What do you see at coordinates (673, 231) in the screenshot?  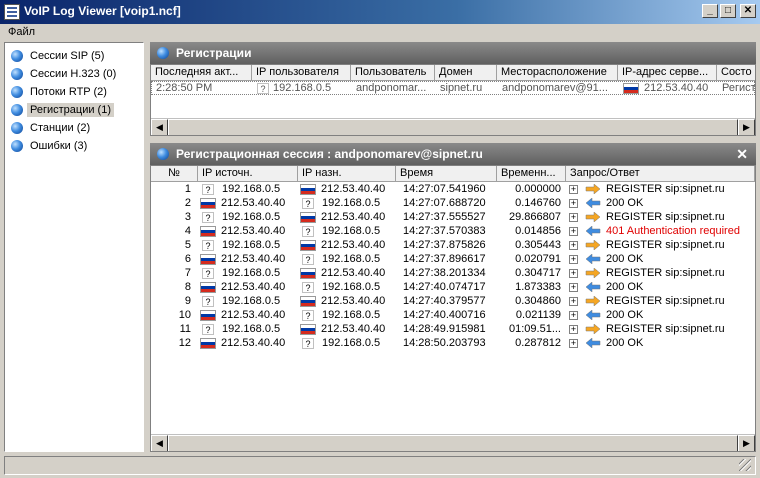 I see `sip-message-text: 401 Authentication required` at bounding box center [673, 231].